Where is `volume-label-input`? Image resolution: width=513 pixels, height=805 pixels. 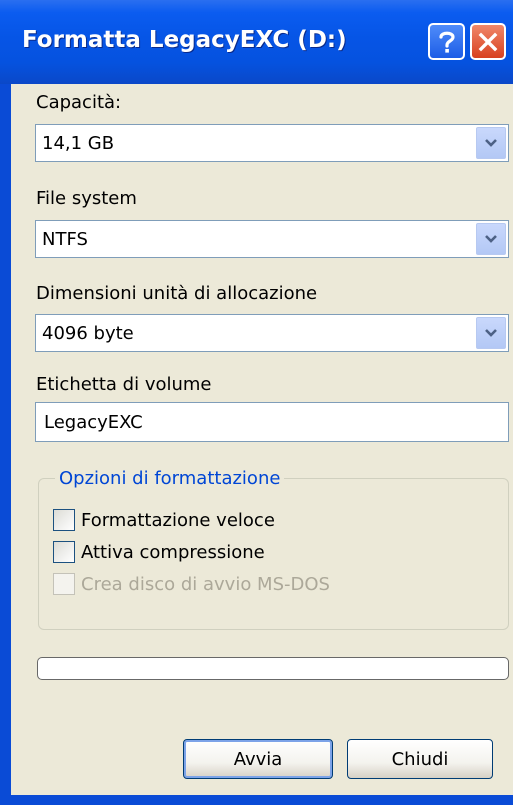 volume-label-input is located at coordinates (272, 422).